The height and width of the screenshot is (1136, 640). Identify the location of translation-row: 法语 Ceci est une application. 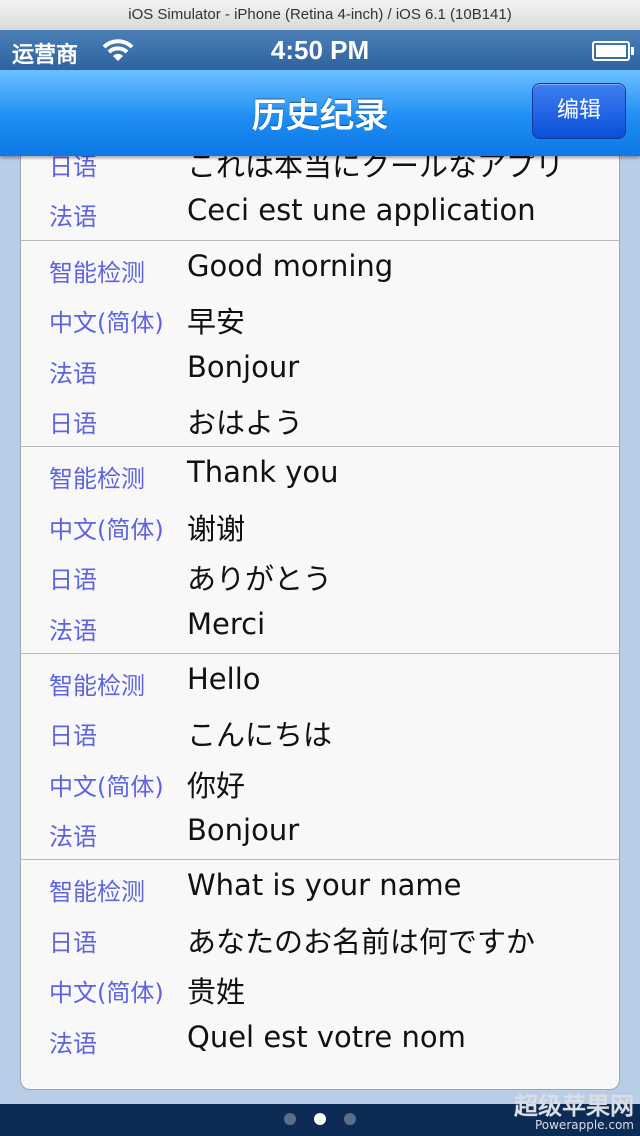
(320, 212).